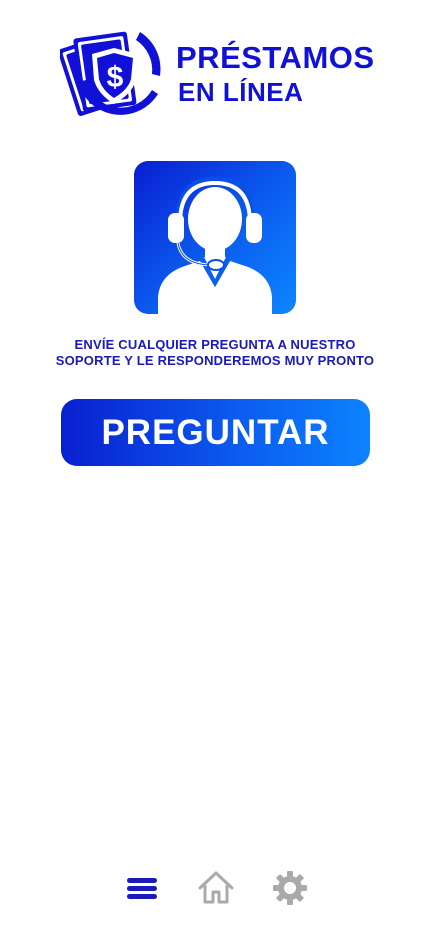 This screenshot has height=932, width=430. Describe the element at coordinates (241, 92) in the screenshot. I see `brand-name-line2: EN LÍNEA` at that location.